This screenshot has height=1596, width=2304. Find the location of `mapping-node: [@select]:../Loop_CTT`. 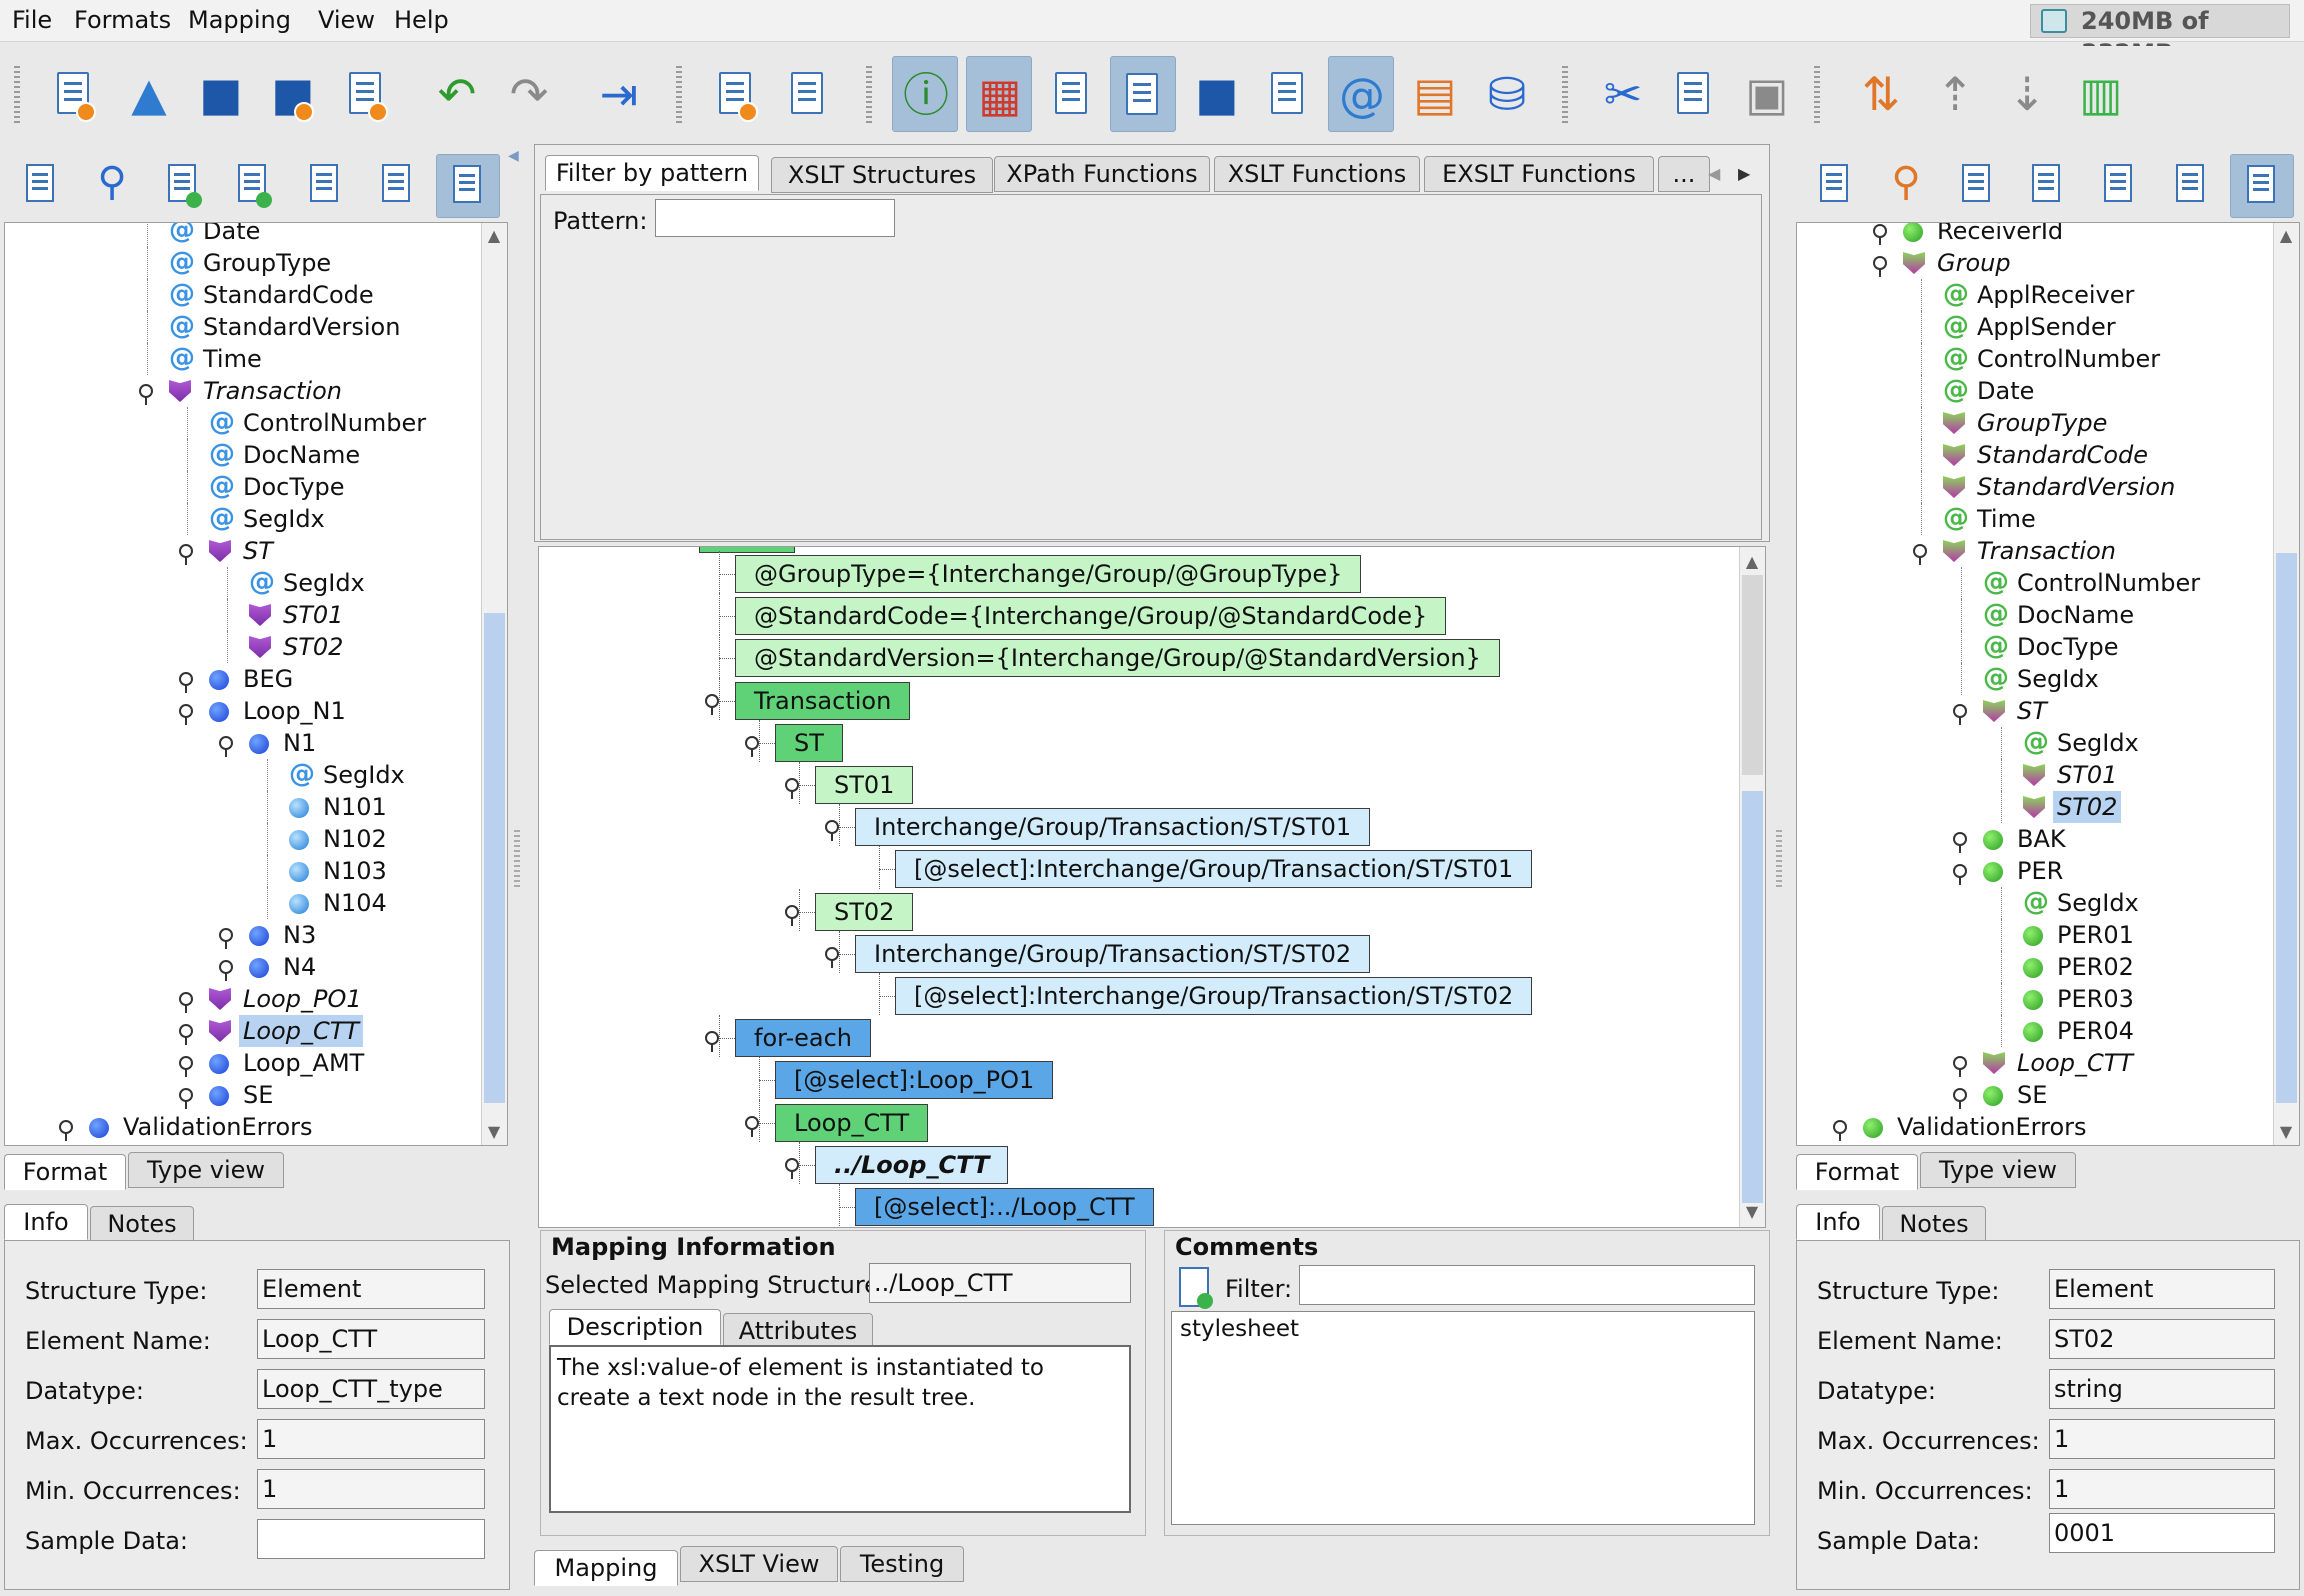

mapping-node: [@select]:../Loop_CTT is located at coordinates (1004, 1207).